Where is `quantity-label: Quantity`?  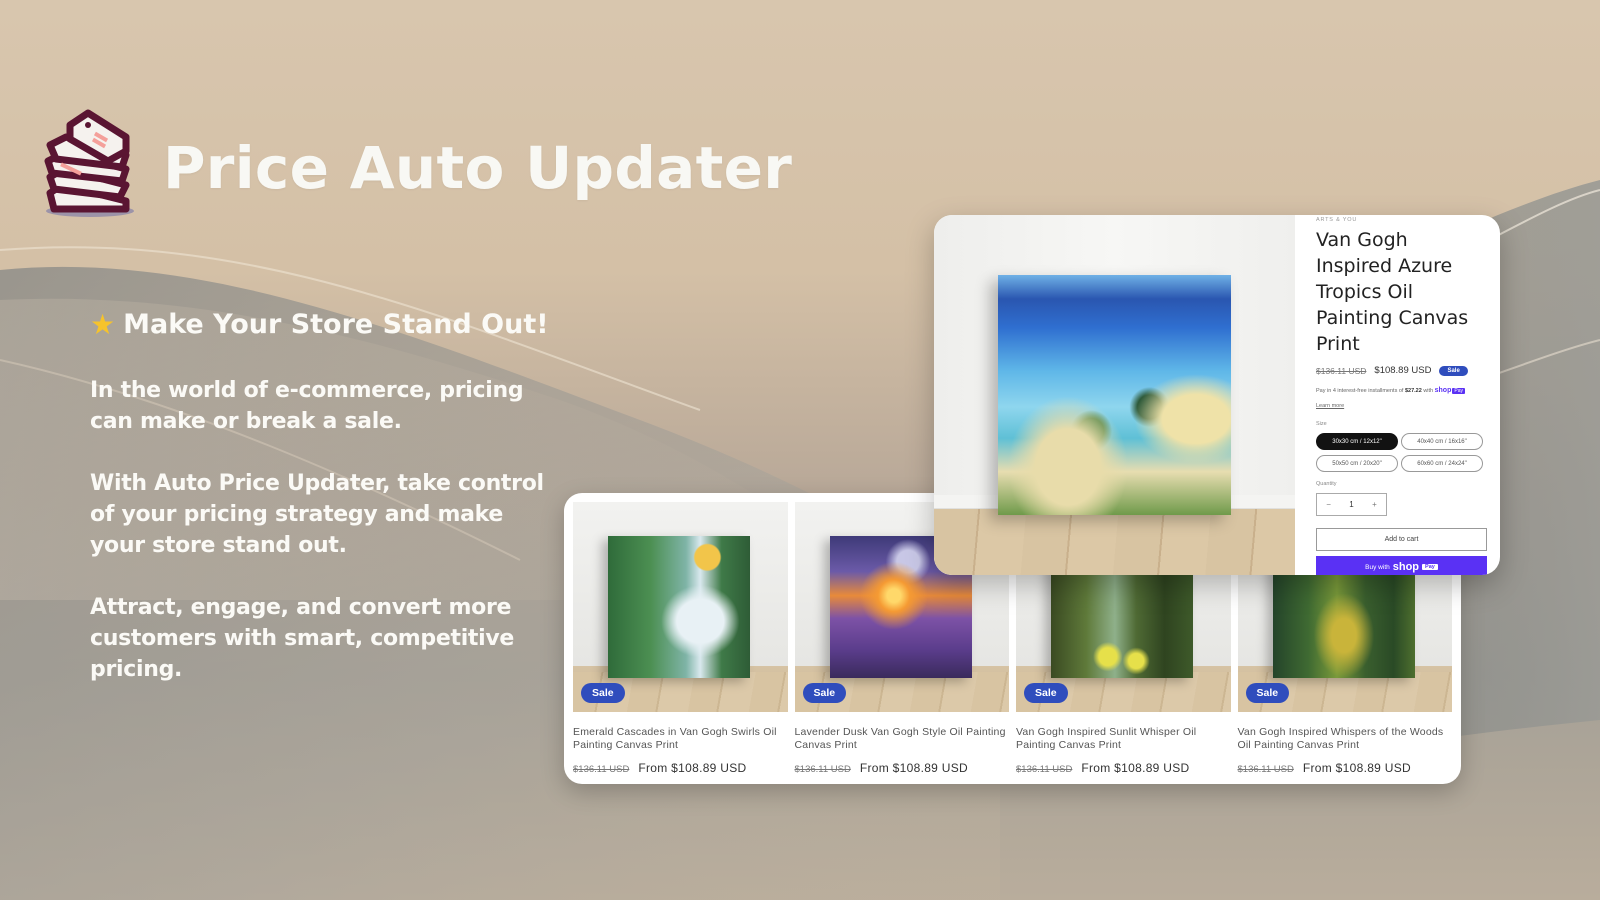 quantity-label: Quantity is located at coordinates (1326, 484).